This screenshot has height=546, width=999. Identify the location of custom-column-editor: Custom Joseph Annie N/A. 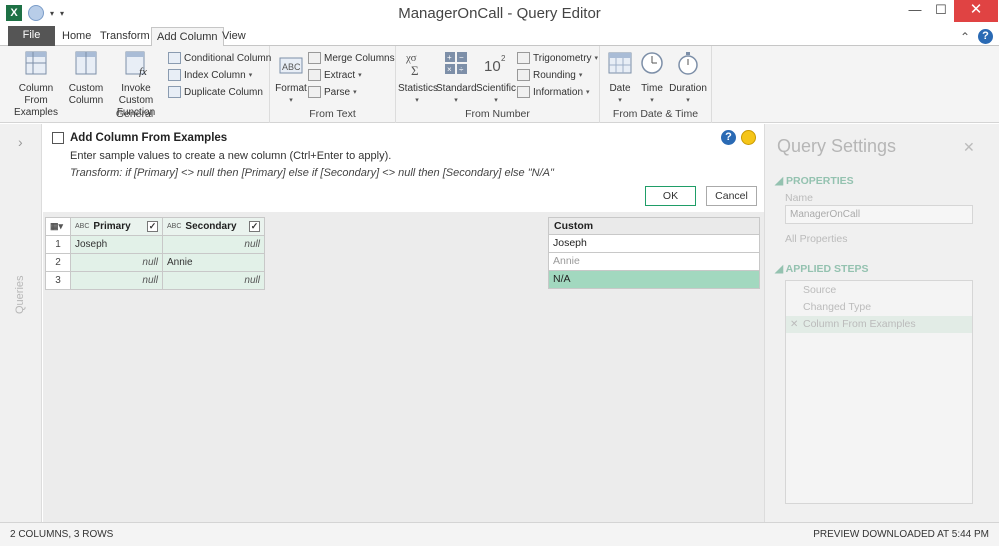
(654, 253).